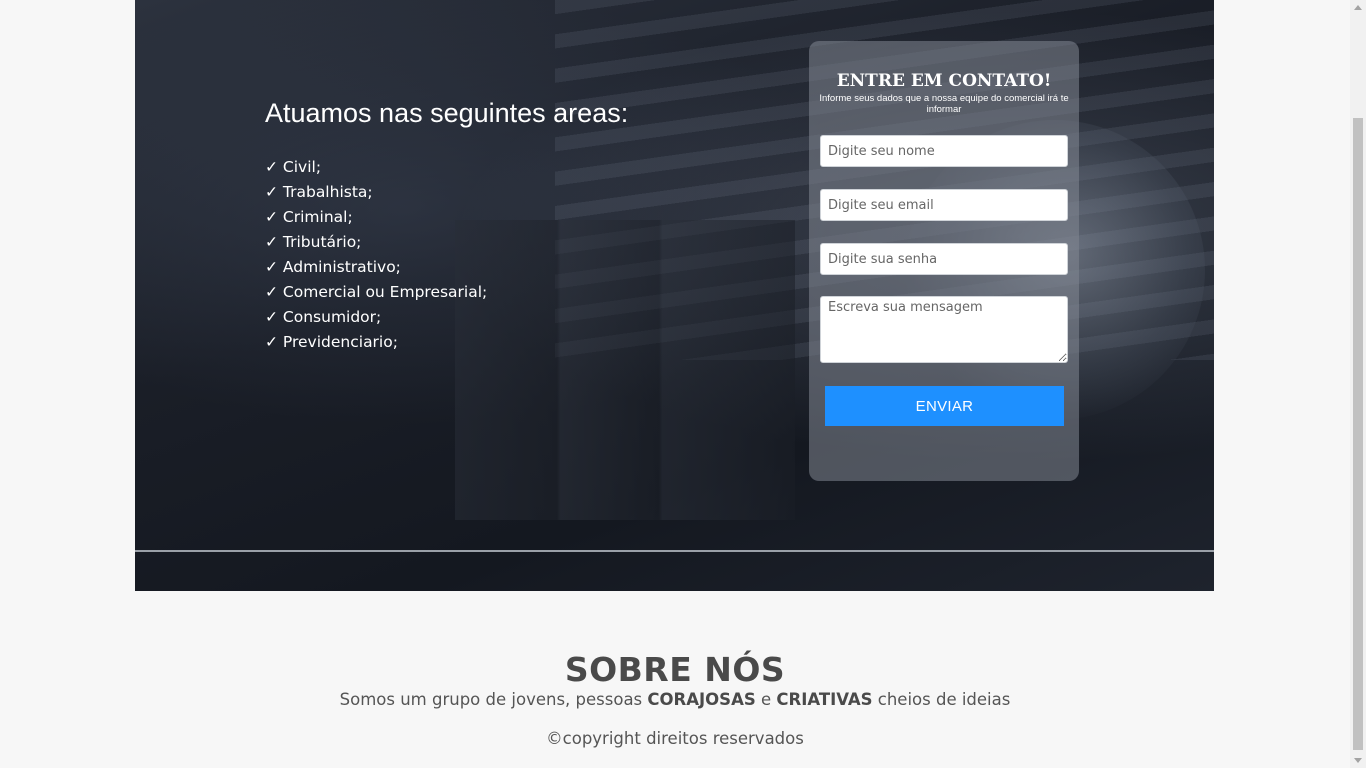  What do you see at coordinates (323, 317) in the screenshot?
I see `area-item-consumidor: ✓ Consumidor;` at bounding box center [323, 317].